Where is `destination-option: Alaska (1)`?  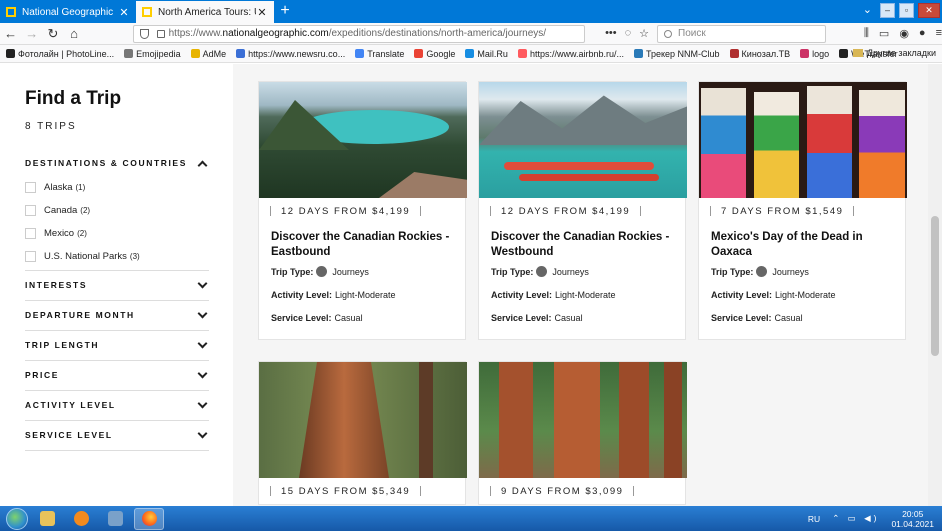 destination-option: Alaska (1) is located at coordinates (117, 187).